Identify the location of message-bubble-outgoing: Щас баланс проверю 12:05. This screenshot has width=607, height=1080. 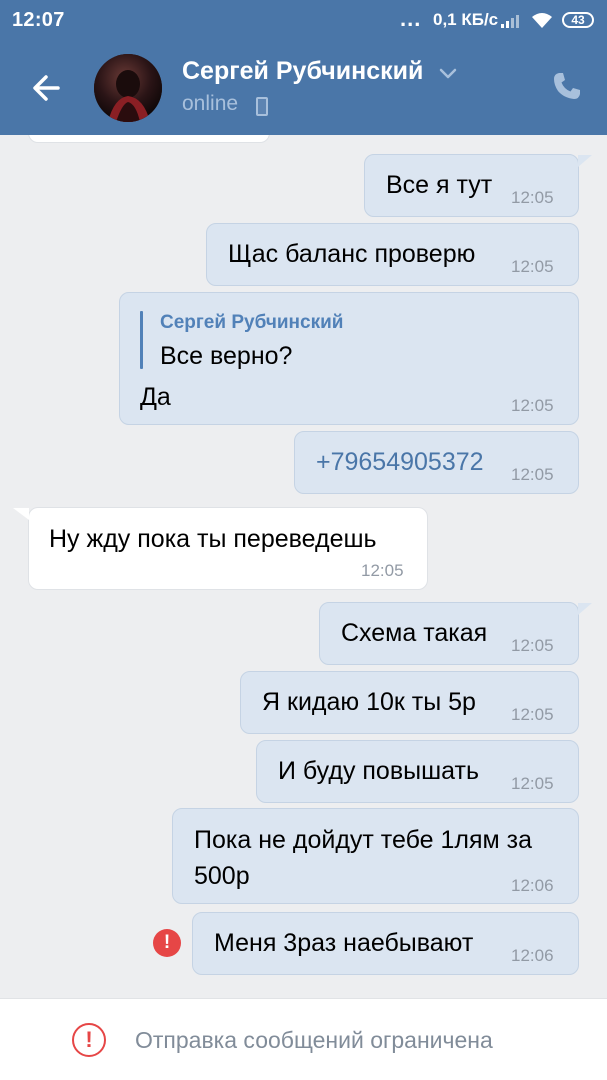
(392, 254).